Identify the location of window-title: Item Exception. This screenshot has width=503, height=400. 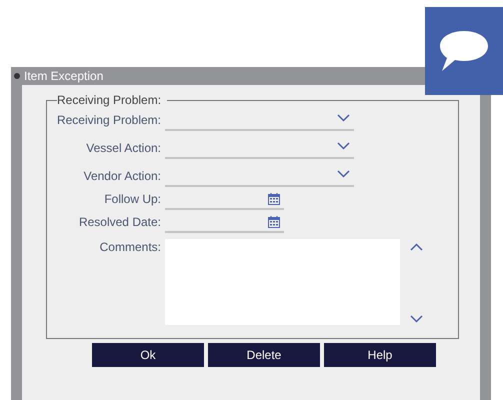
(64, 76).